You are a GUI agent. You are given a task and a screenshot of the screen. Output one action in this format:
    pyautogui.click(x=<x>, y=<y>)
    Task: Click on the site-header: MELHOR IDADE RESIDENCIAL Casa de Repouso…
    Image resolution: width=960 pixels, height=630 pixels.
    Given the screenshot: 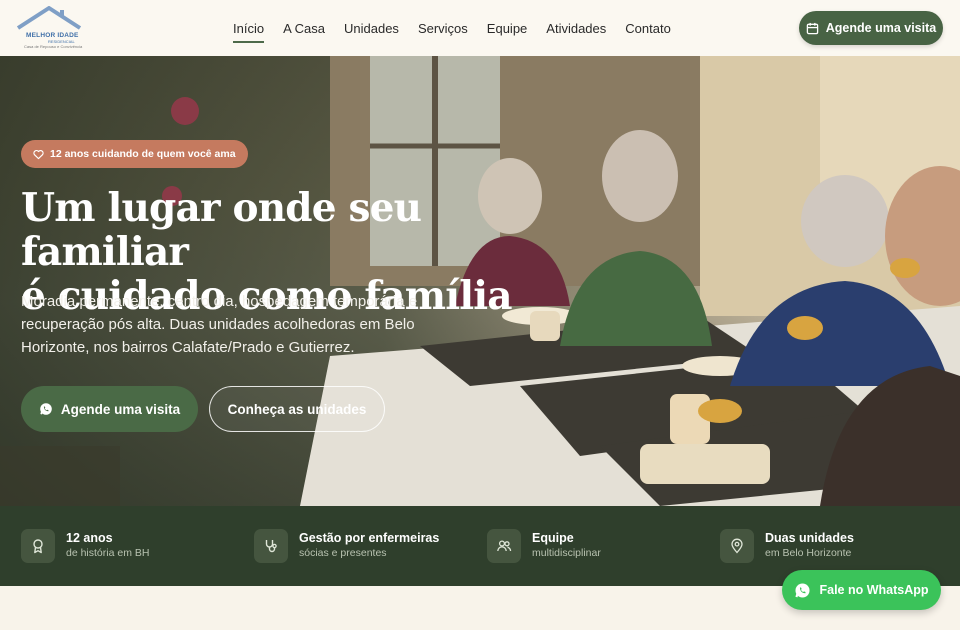 What is the action you would take?
    pyautogui.click(x=480, y=28)
    